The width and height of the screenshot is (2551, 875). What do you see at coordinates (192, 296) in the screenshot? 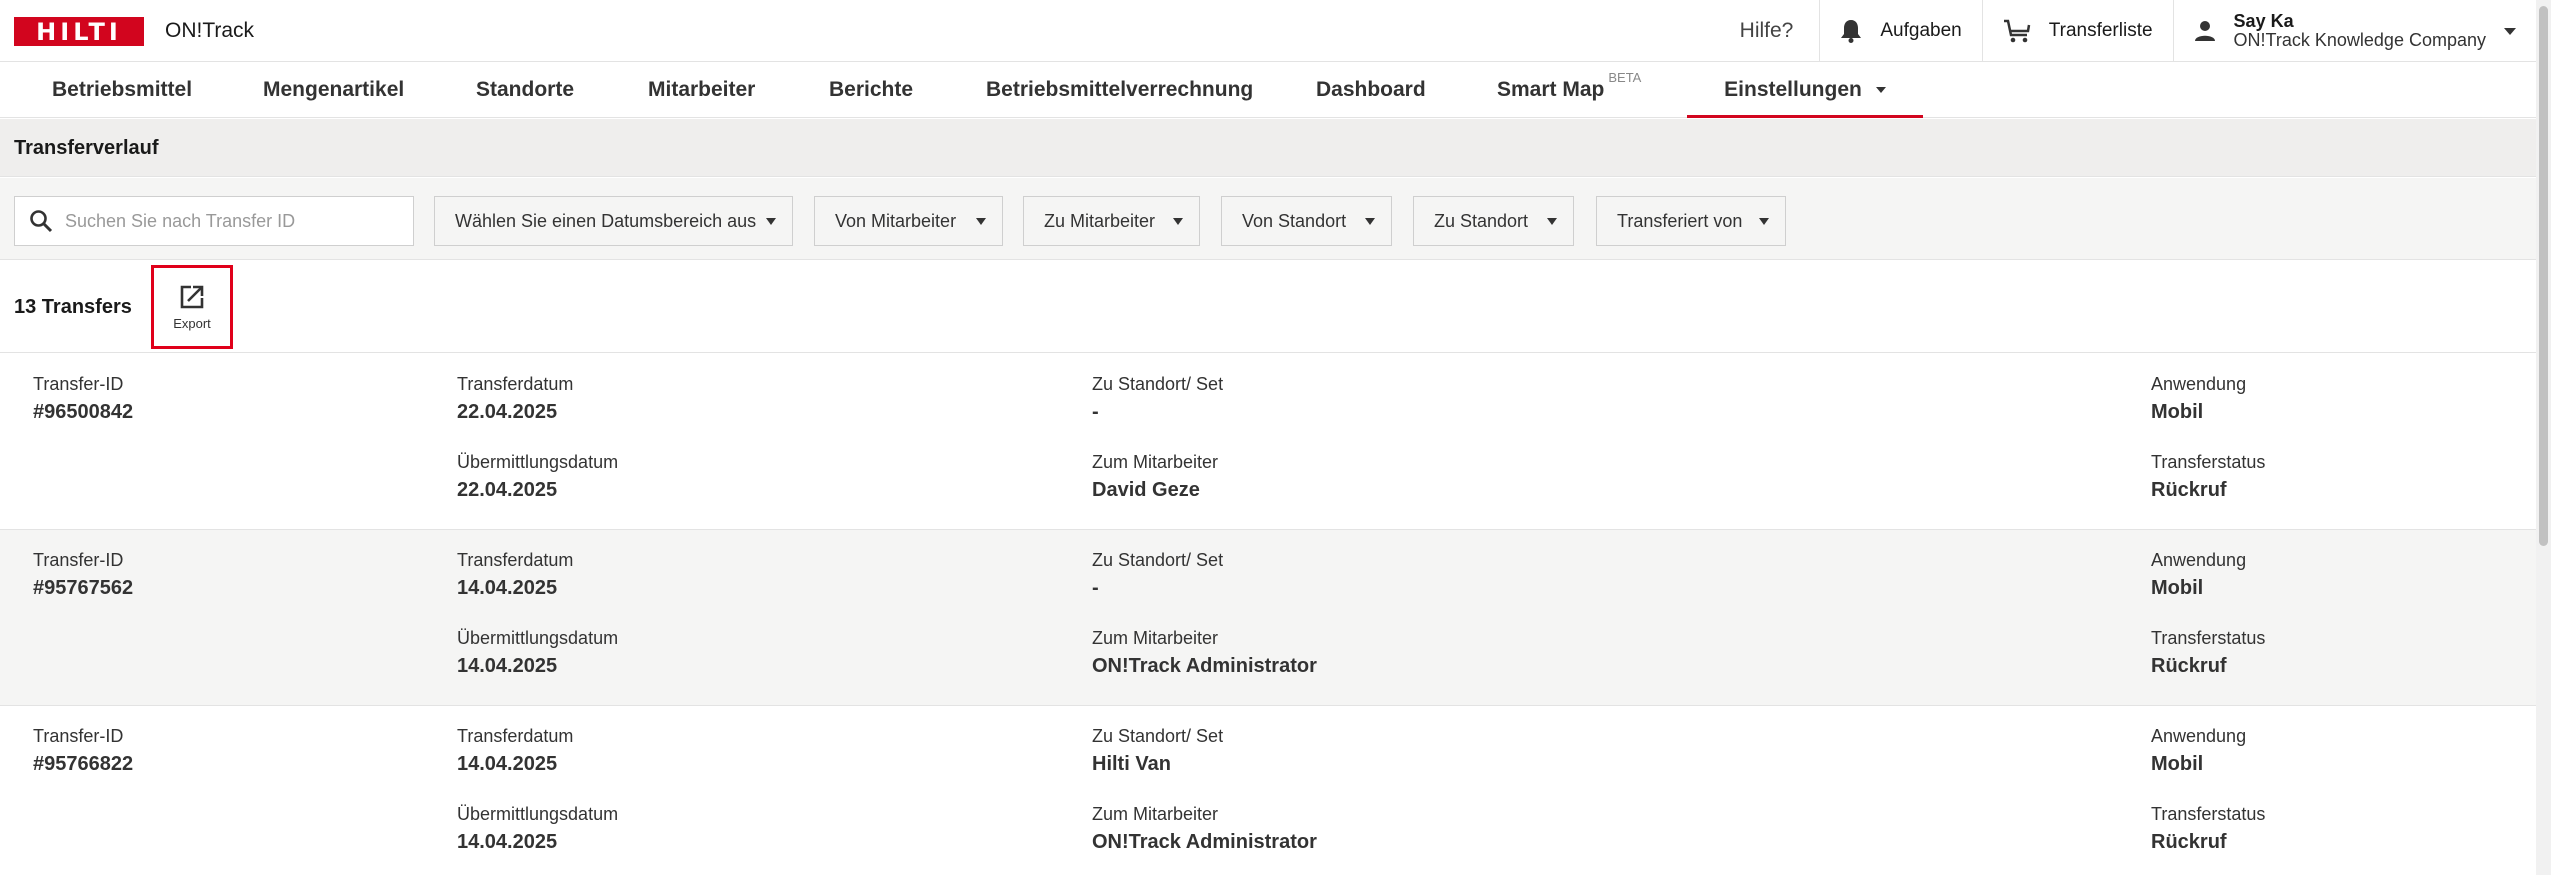
I see `export-icon` at bounding box center [192, 296].